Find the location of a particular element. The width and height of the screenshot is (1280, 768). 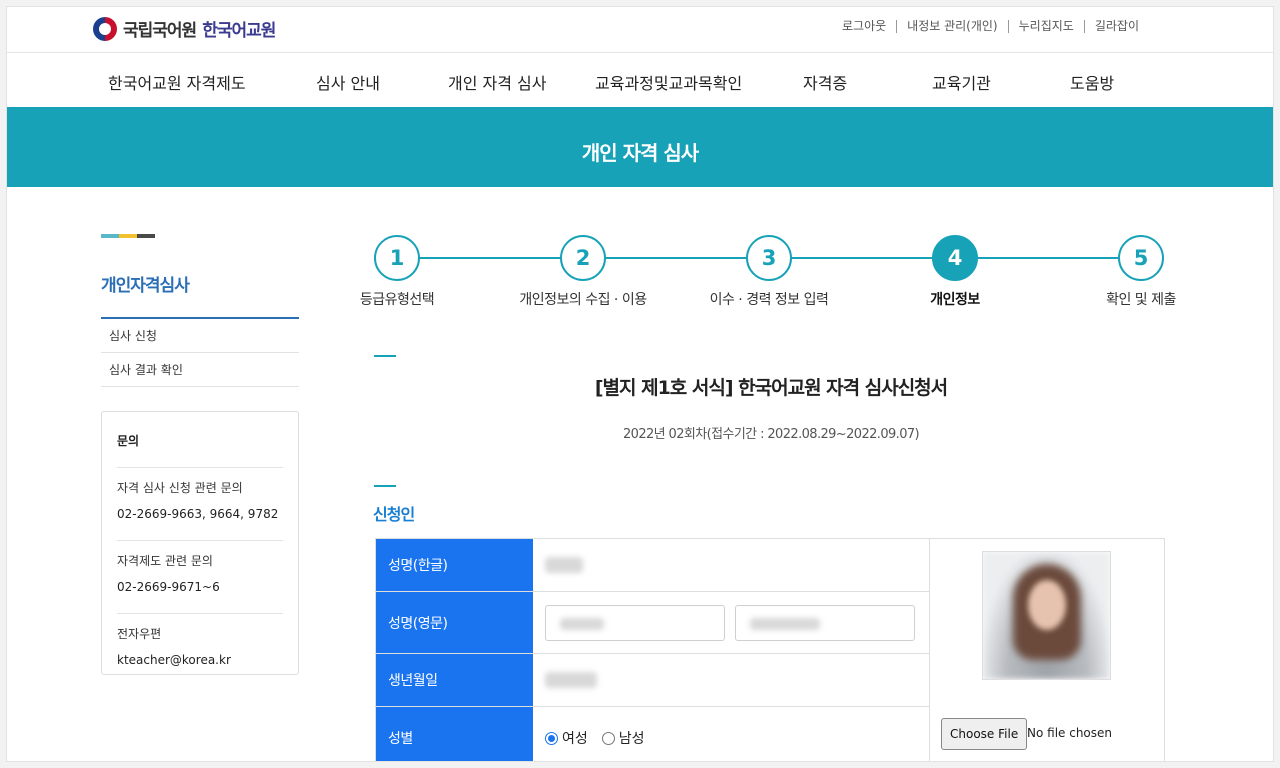

name-kr-header: 성명(한글) is located at coordinates (454, 565).